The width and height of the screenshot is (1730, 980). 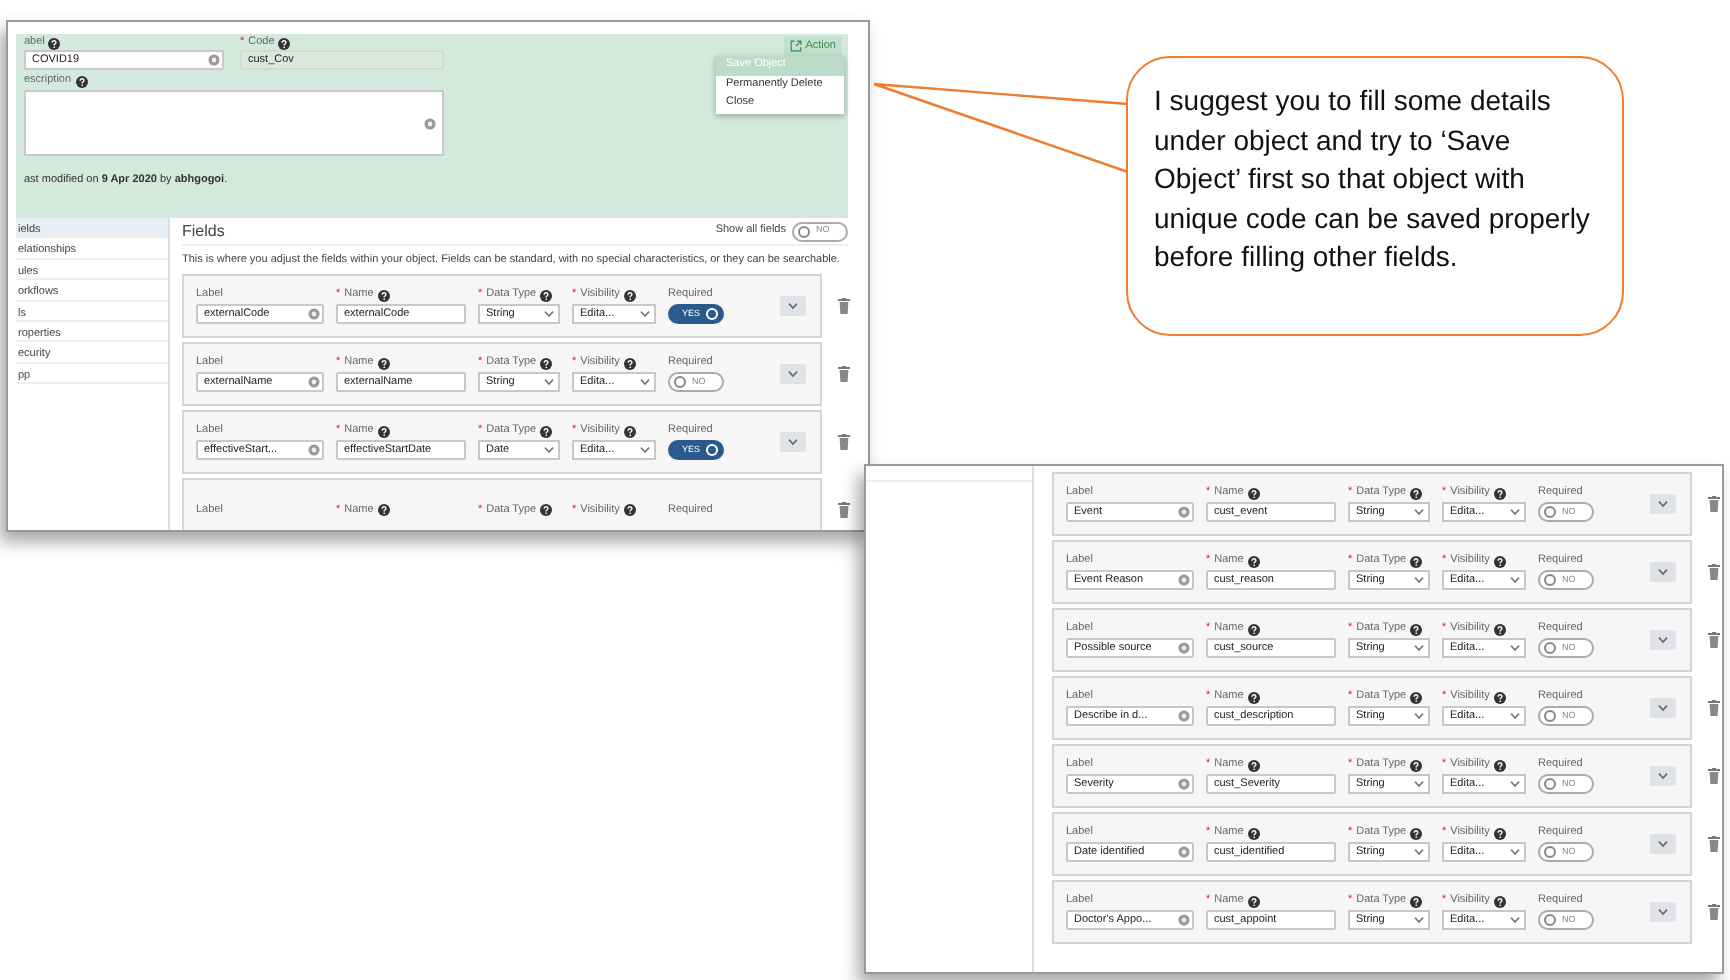 What do you see at coordinates (203, 231) in the screenshot?
I see `panel-title: Fields` at bounding box center [203, 231].